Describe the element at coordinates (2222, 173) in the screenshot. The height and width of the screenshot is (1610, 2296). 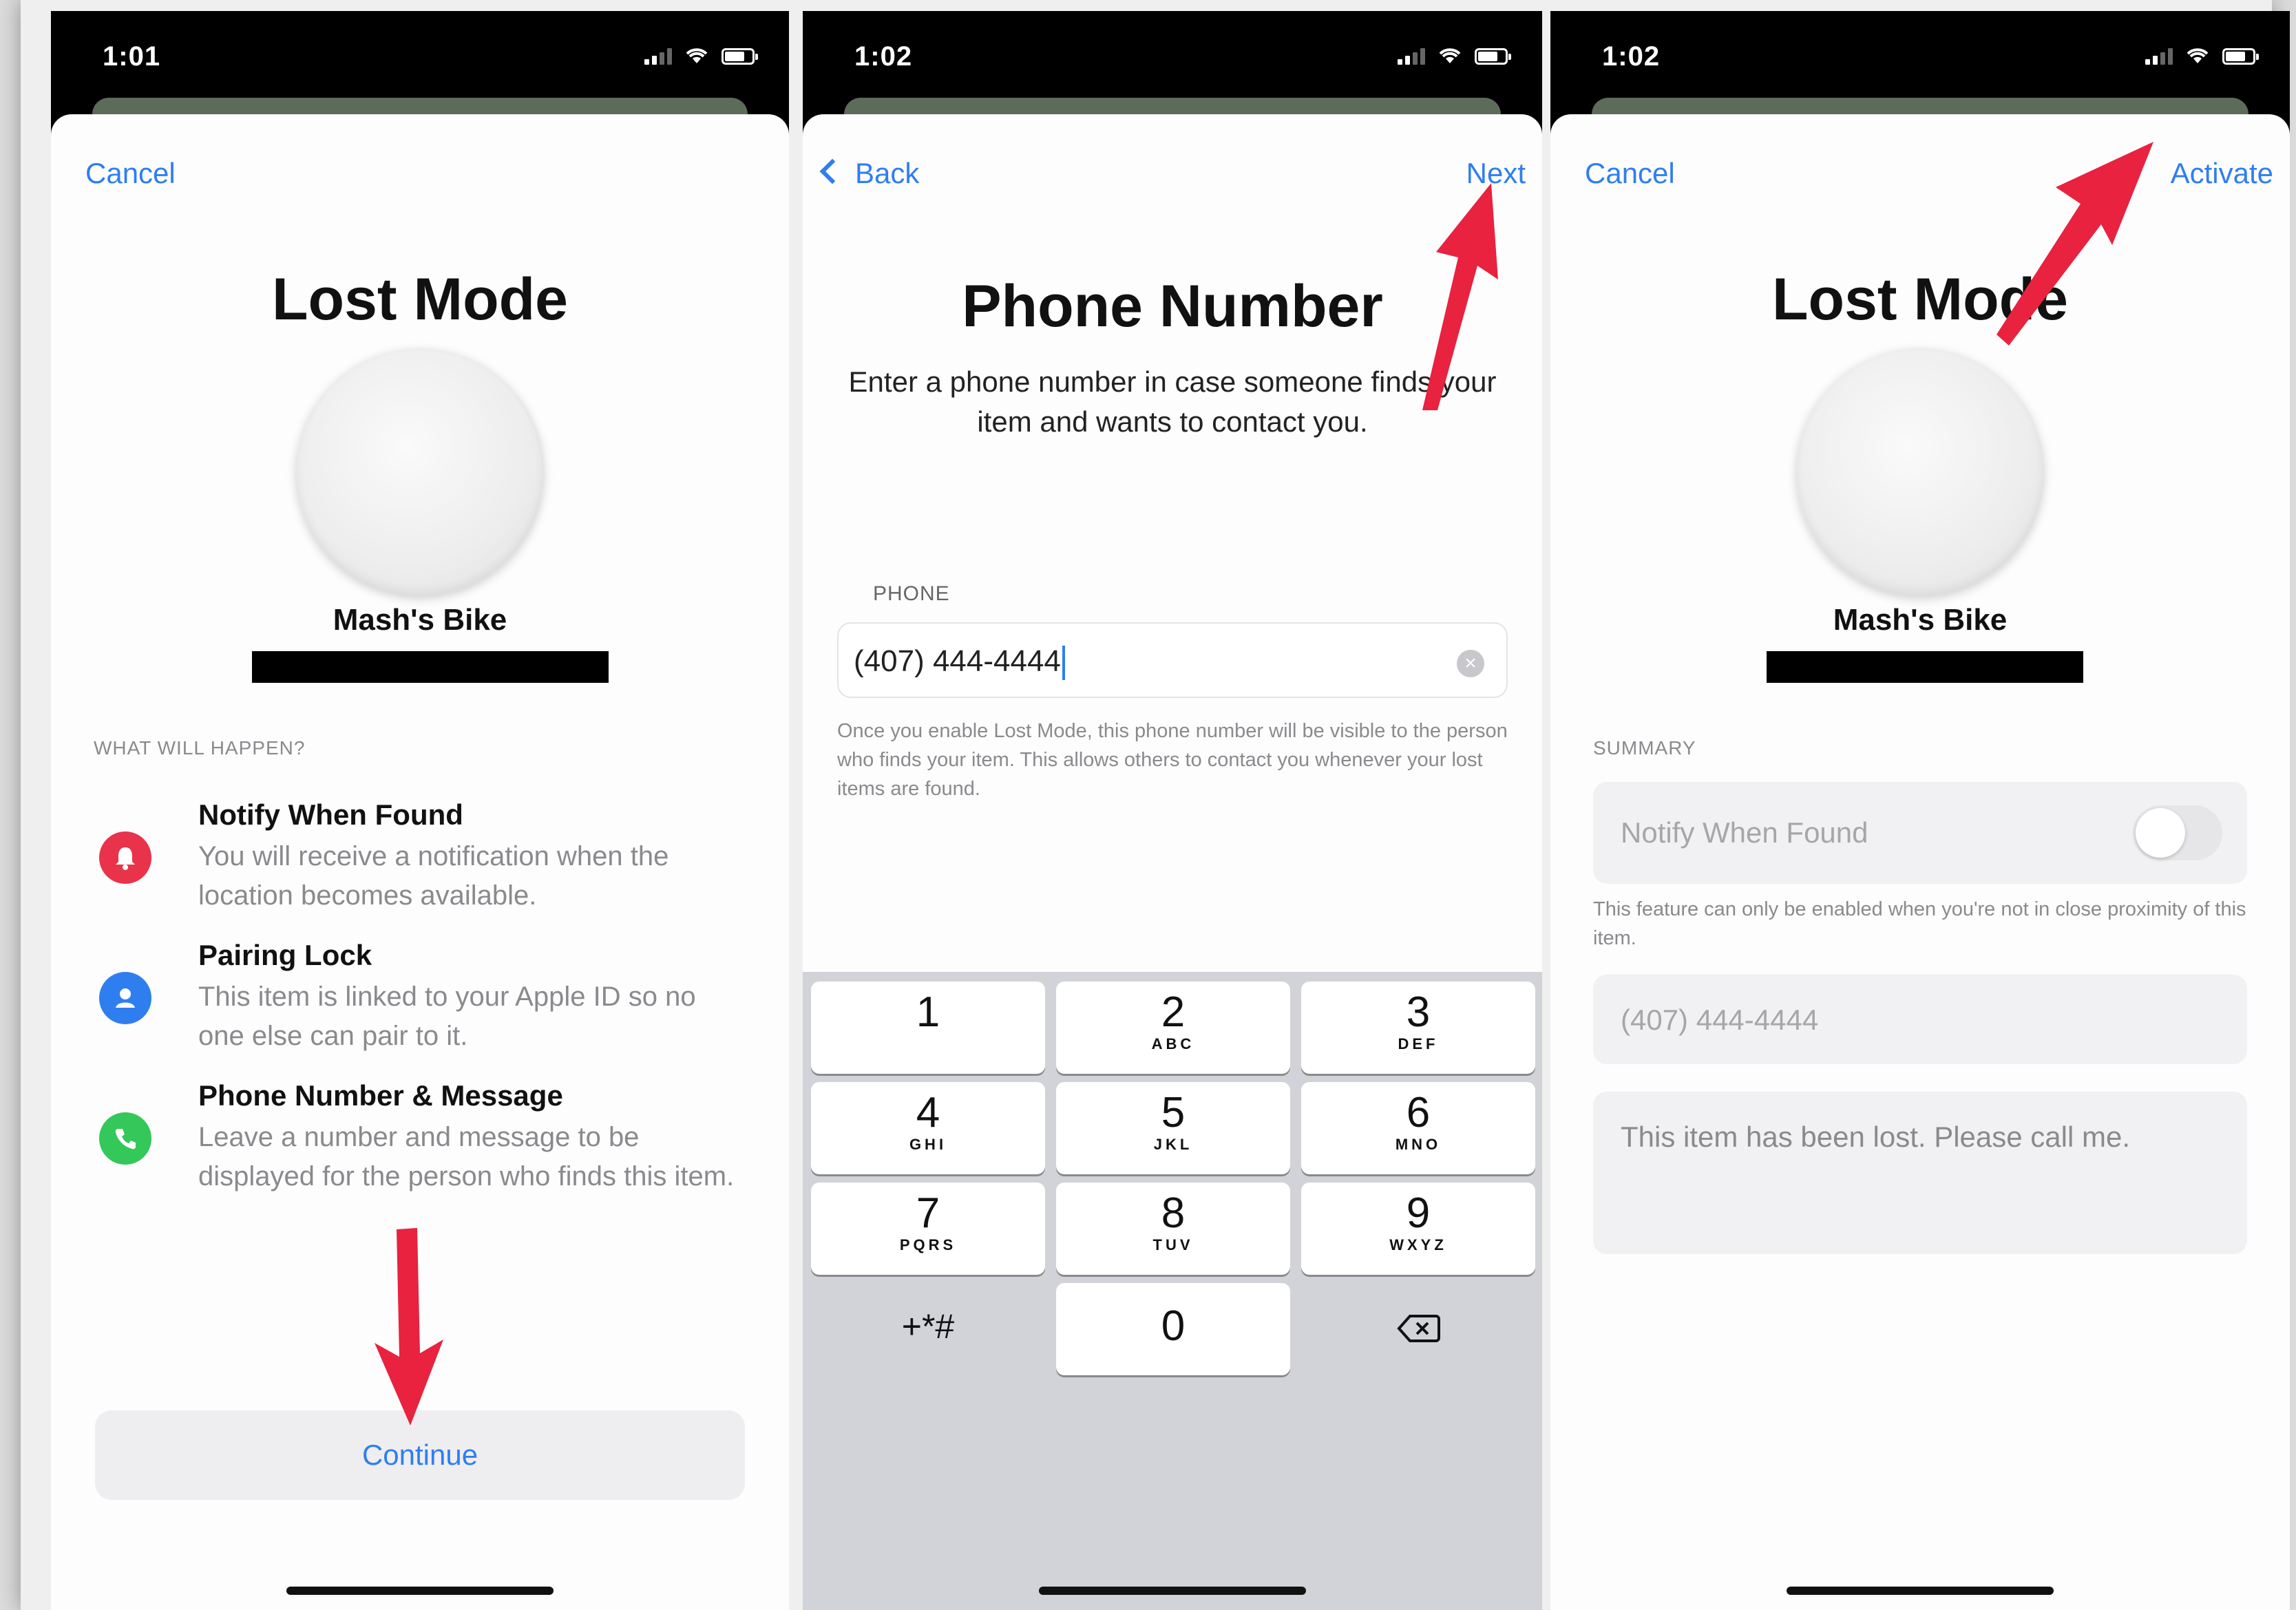
I see `activate-button: Activate` at that location.